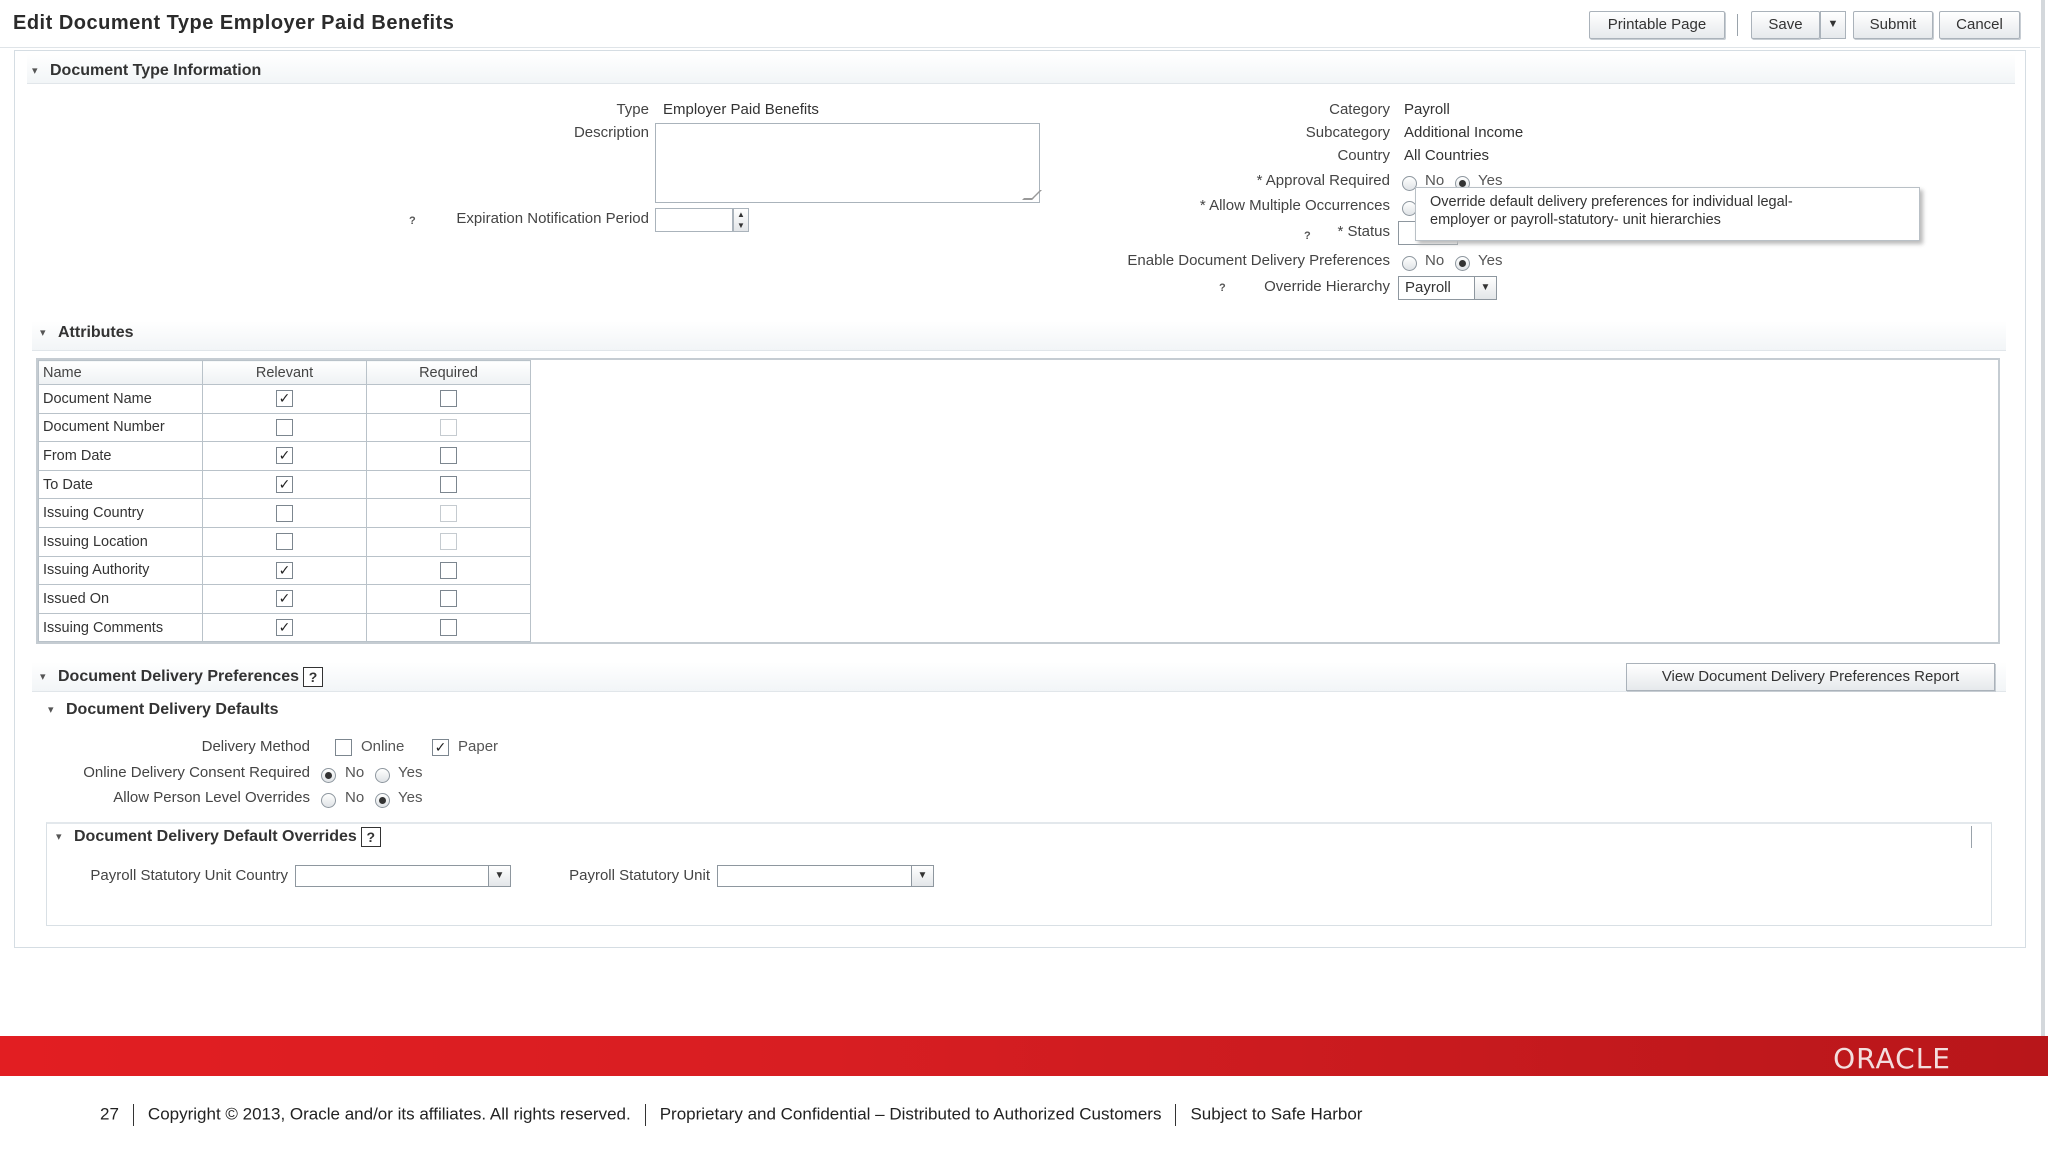 The width and height of the screenshot is (2048, 1152). What do you see at coordinates (120, 627) in the screenshot?
I see `attribute-name: Issuing Comments` at bounding box center [120, 627].